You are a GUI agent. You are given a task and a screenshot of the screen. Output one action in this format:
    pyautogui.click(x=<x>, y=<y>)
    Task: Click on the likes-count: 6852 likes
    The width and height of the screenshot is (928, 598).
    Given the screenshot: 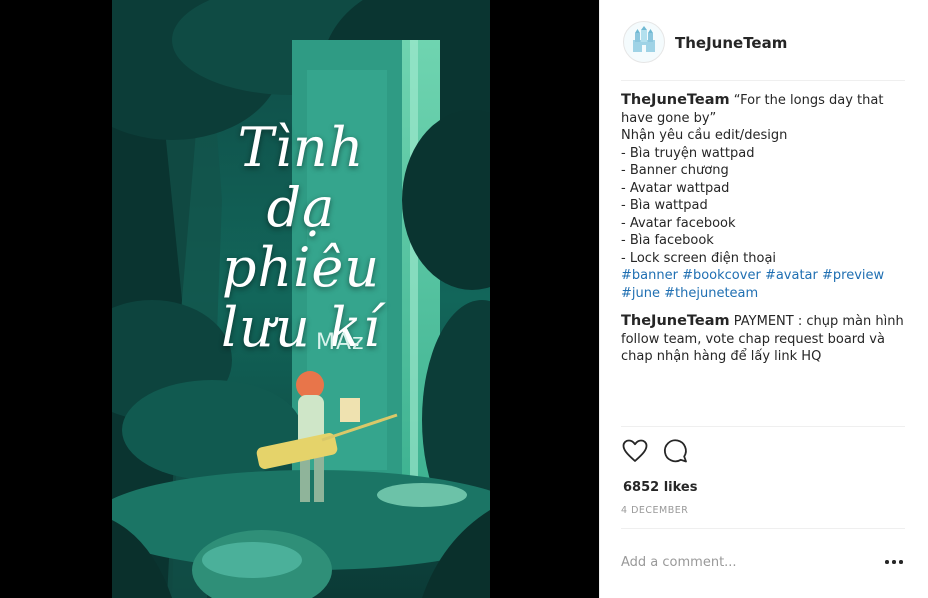 What is the action you would take?
    pyautogui.click(x=660, y=487)
    